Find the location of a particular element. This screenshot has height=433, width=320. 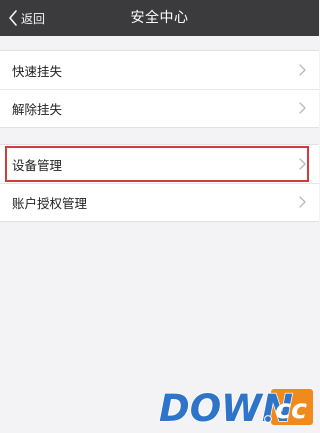

svg-text: DOWN is located at coordinates (226, 408).